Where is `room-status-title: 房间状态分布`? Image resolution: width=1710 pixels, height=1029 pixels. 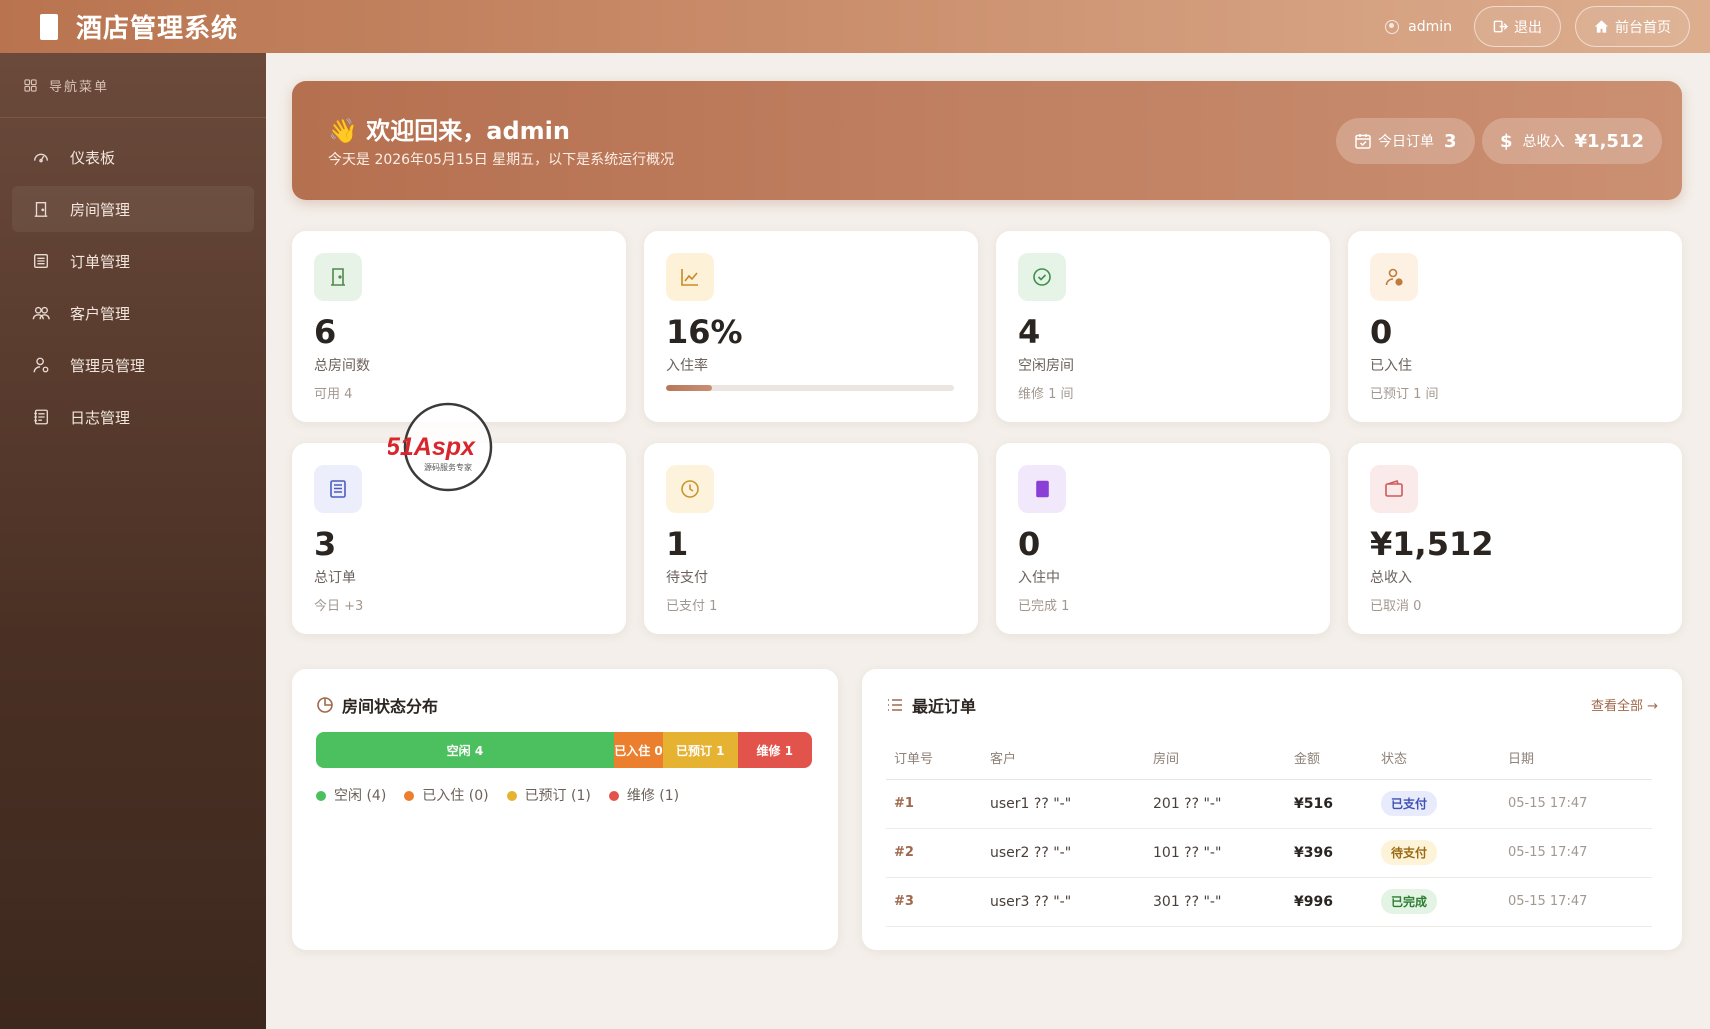
room-status-title: 房间状态分布 is located at coordinates (377, 705).